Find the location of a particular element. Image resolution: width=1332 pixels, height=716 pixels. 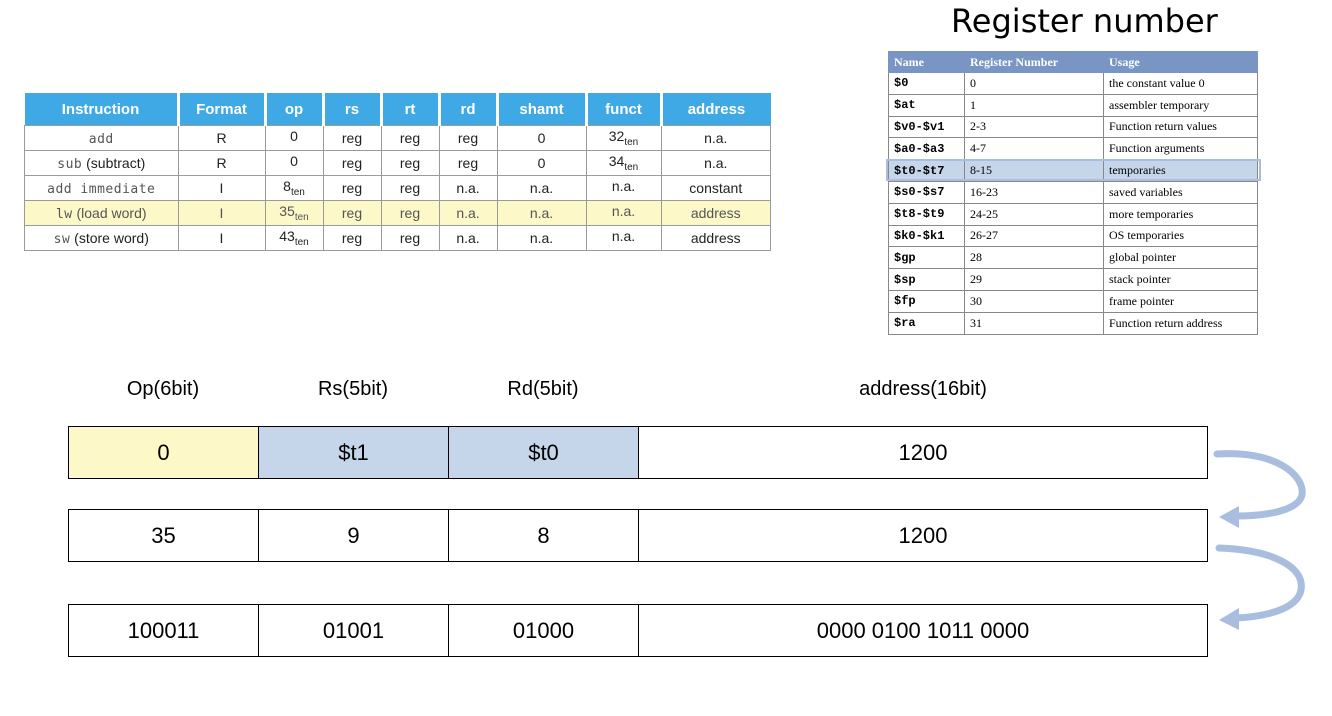

field-row-symbolic: 0 $t1 $t0 1200 is located at coordinates (638, 452).